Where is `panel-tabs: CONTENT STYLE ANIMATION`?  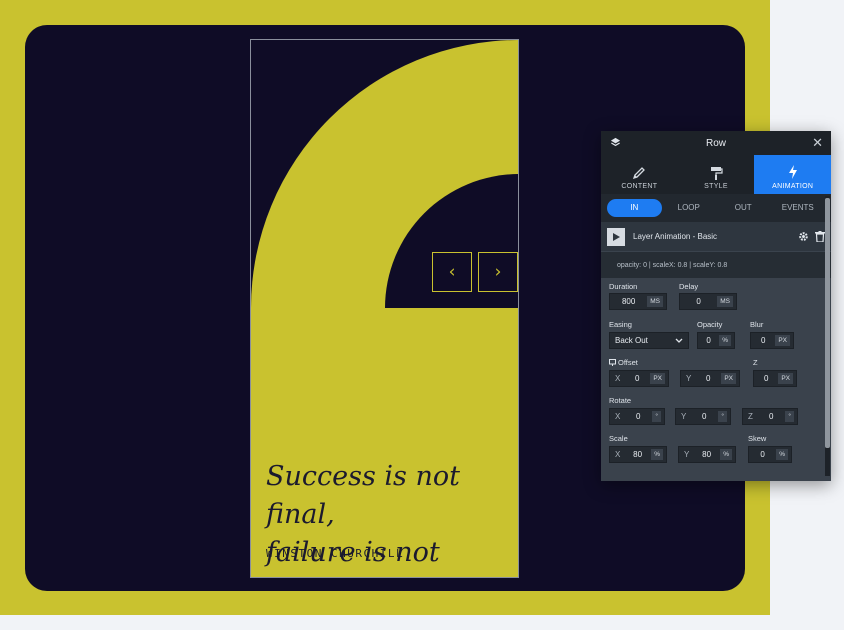 panel-tabs: CONTENT STYLE ANIMATION is located at coordinates (716, 174).